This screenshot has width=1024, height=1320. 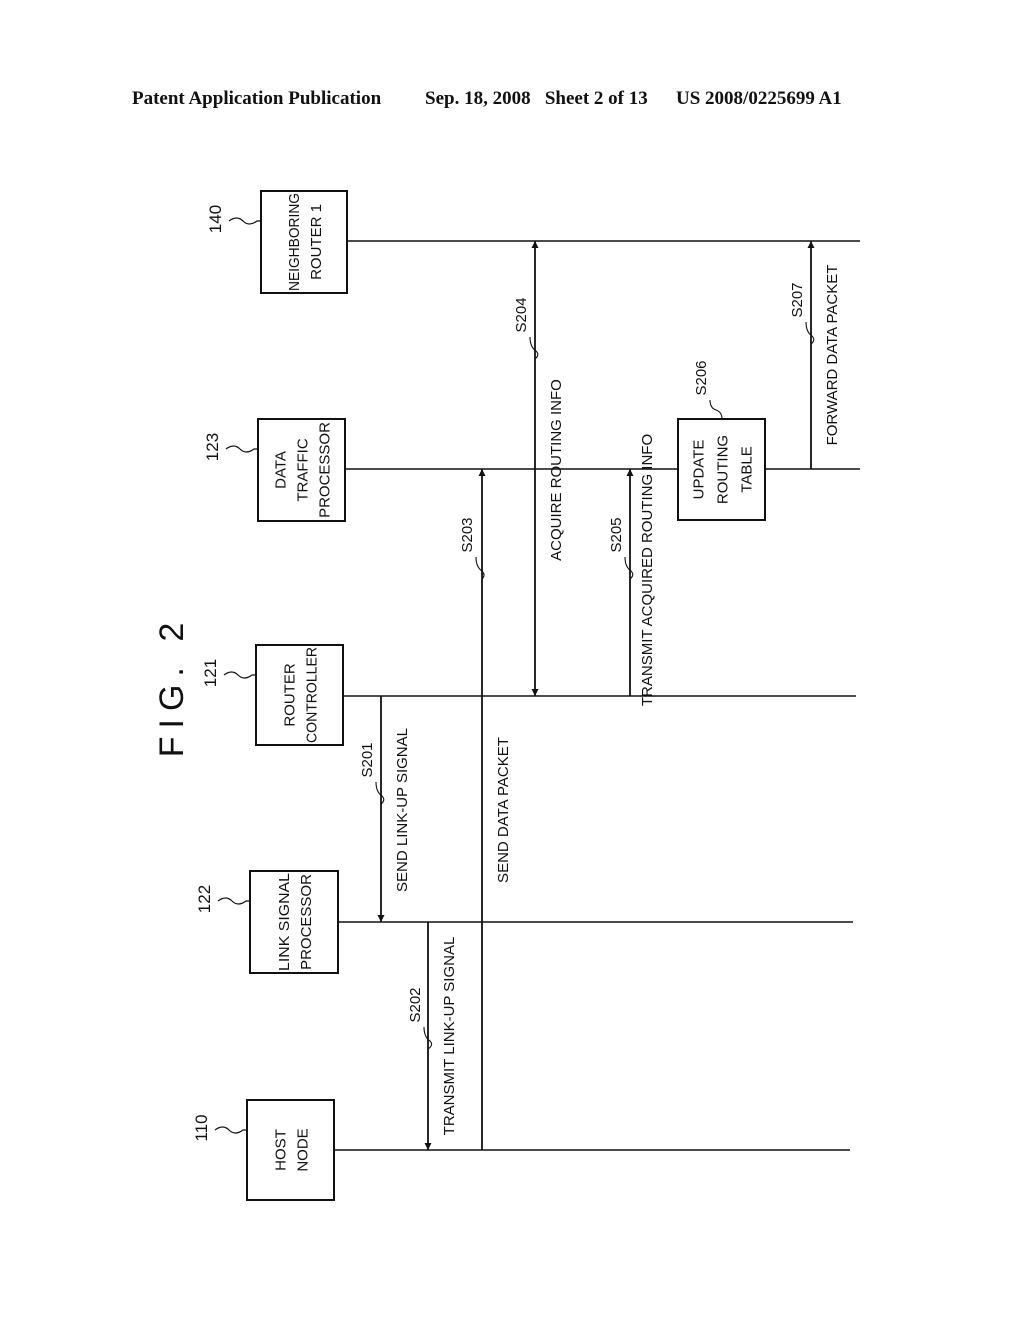 I want to click on step-id: S203, so click(x=467, y=534).